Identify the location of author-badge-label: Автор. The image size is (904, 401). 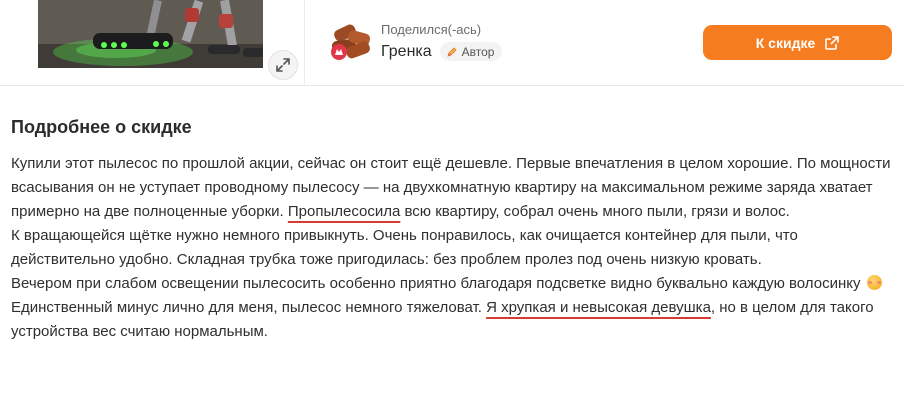
(478, 51).